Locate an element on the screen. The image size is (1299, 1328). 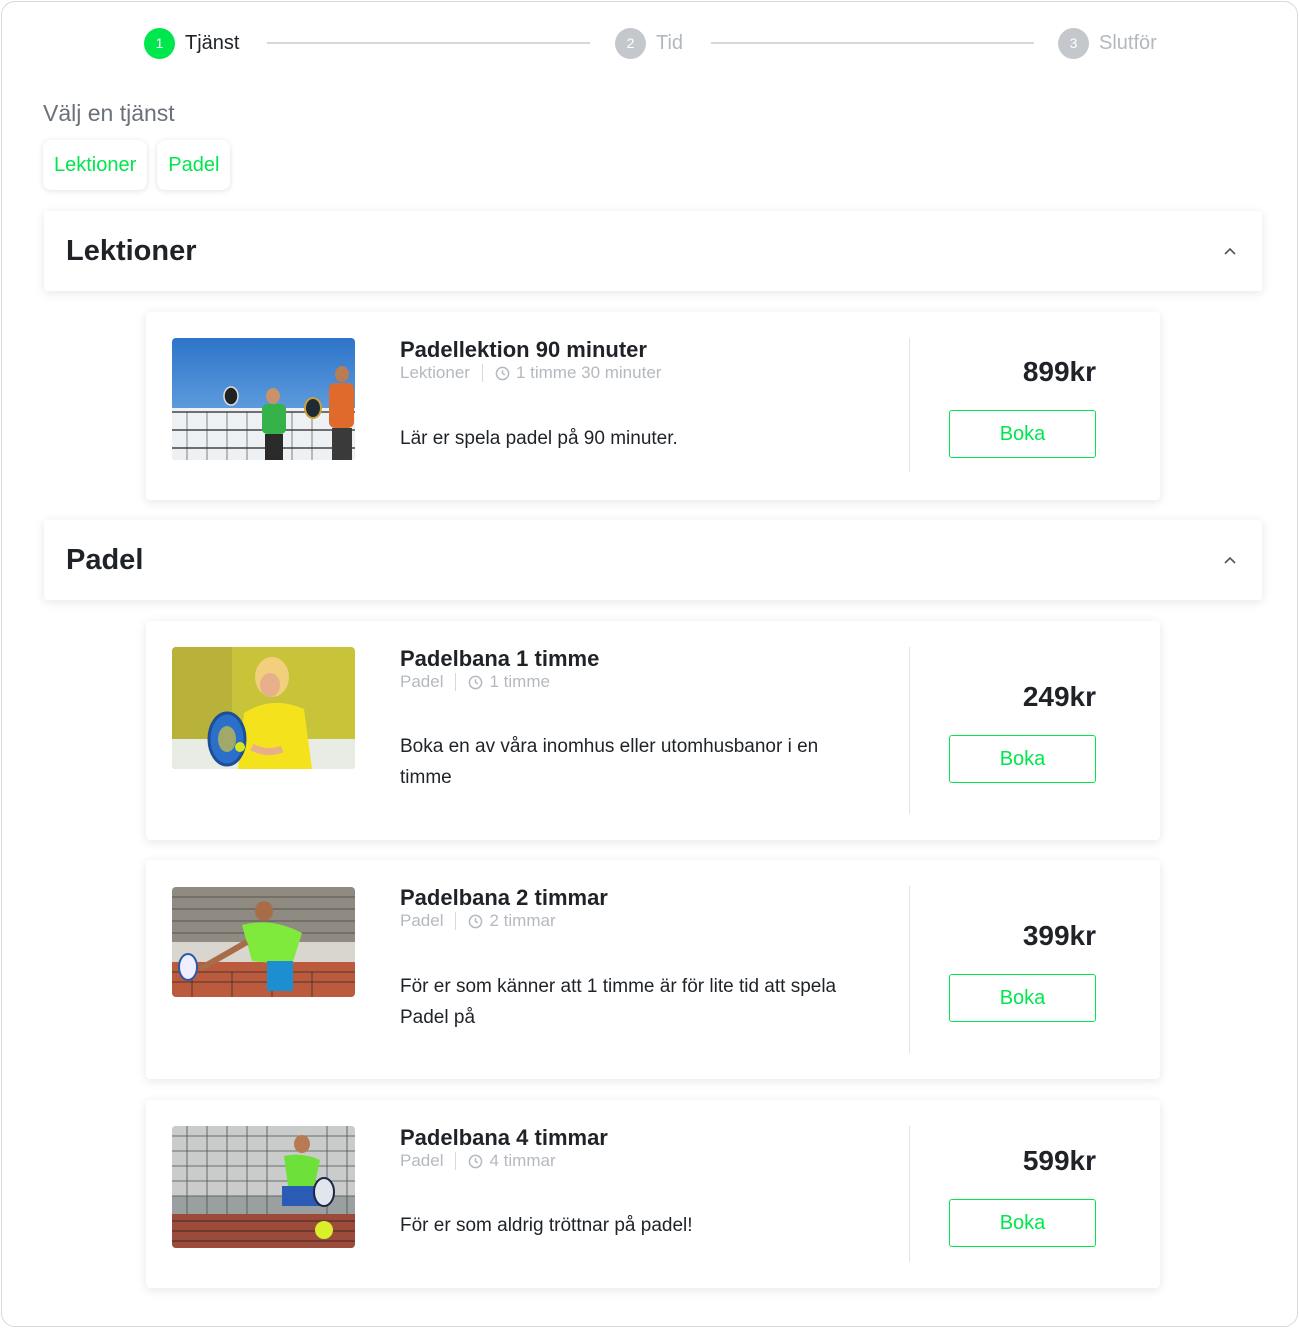
step-label: Tjänst is located at coordinates (212, 42).